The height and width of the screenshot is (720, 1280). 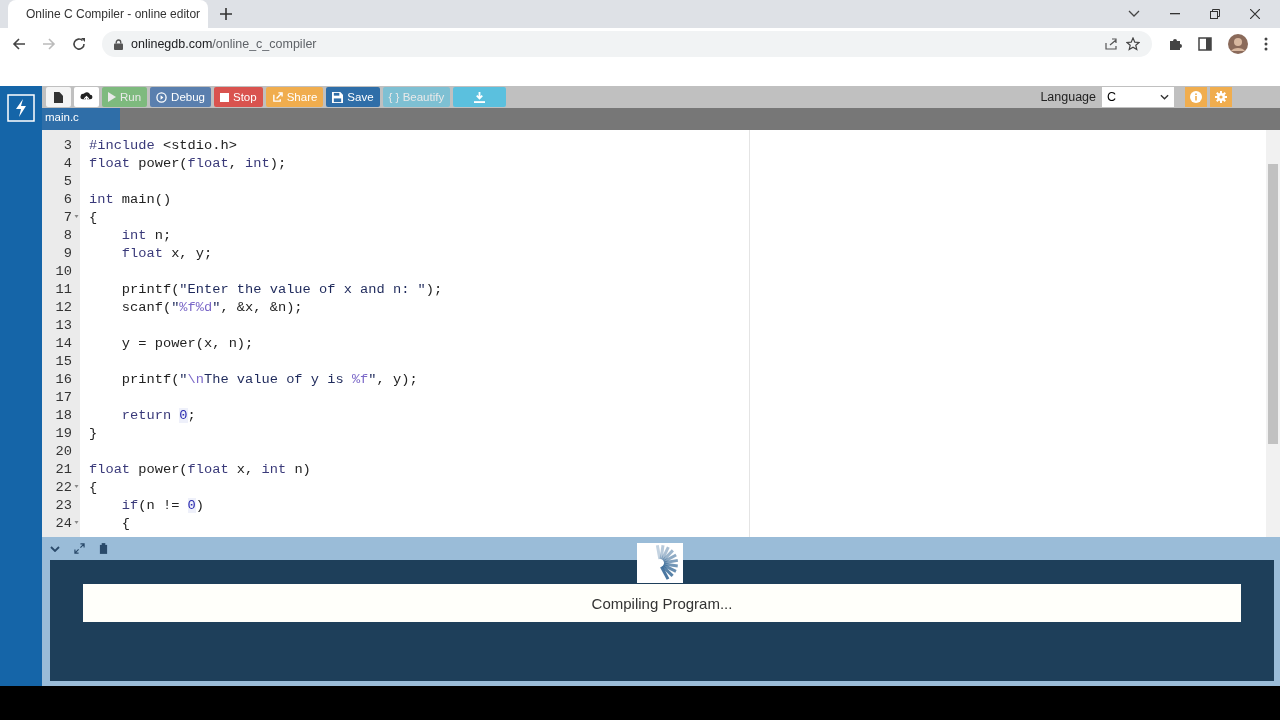 What do you see at coordinates (166, 253) in the screenshot?
I see `code-line: float x, y;` at bounding box center [166, 253].